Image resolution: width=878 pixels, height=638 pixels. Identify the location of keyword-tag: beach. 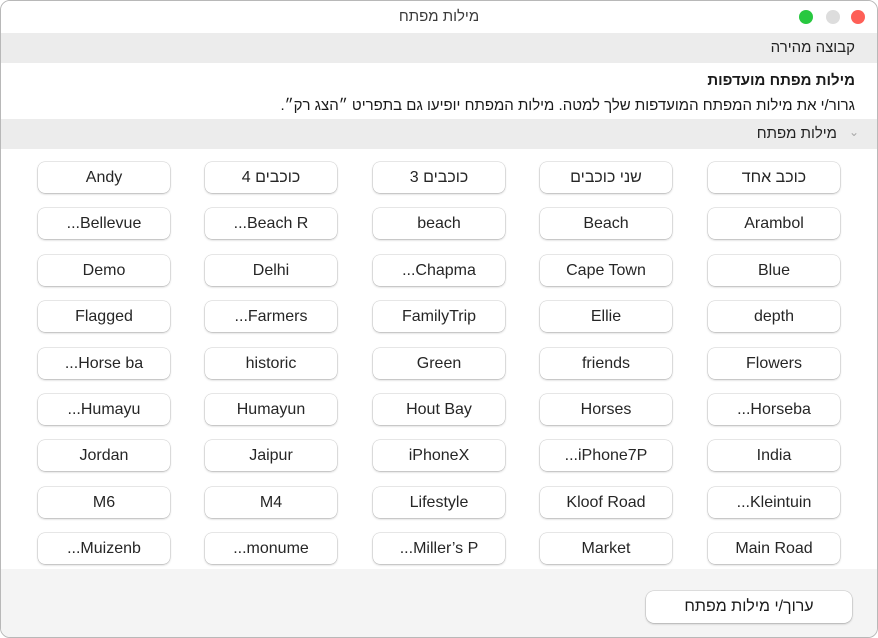
(439, 223).